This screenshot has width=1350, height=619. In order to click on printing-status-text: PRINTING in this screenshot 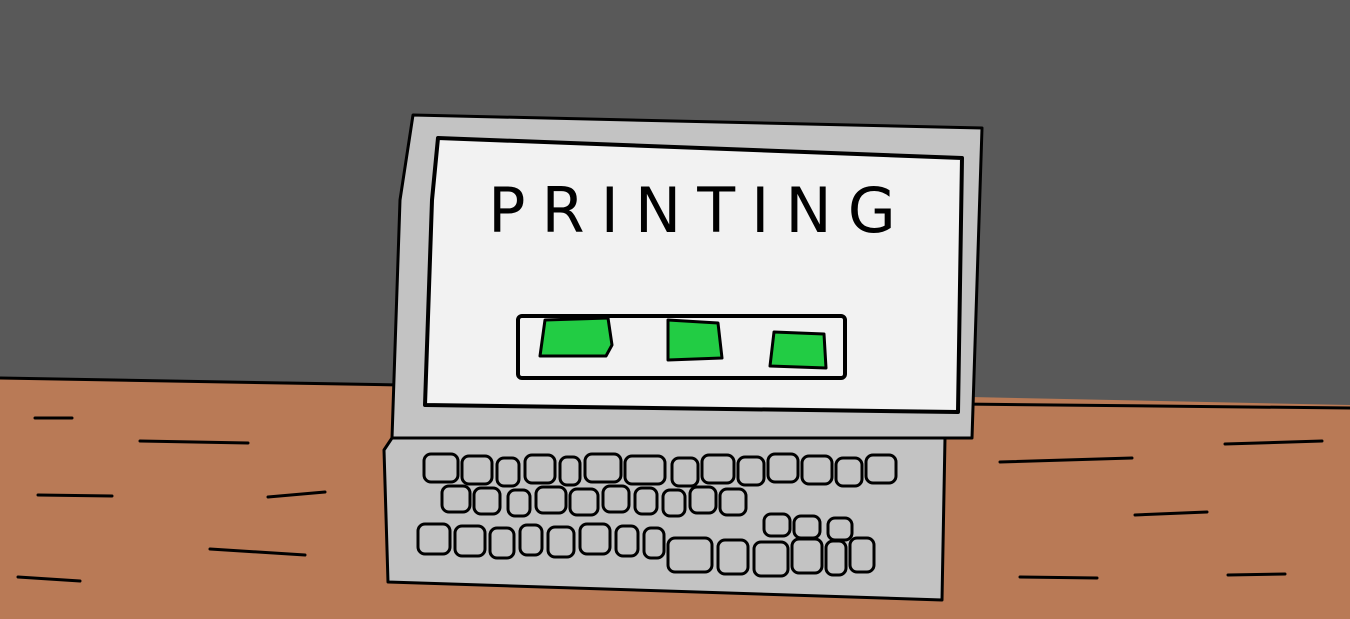, I will do `click(700, 210)`.